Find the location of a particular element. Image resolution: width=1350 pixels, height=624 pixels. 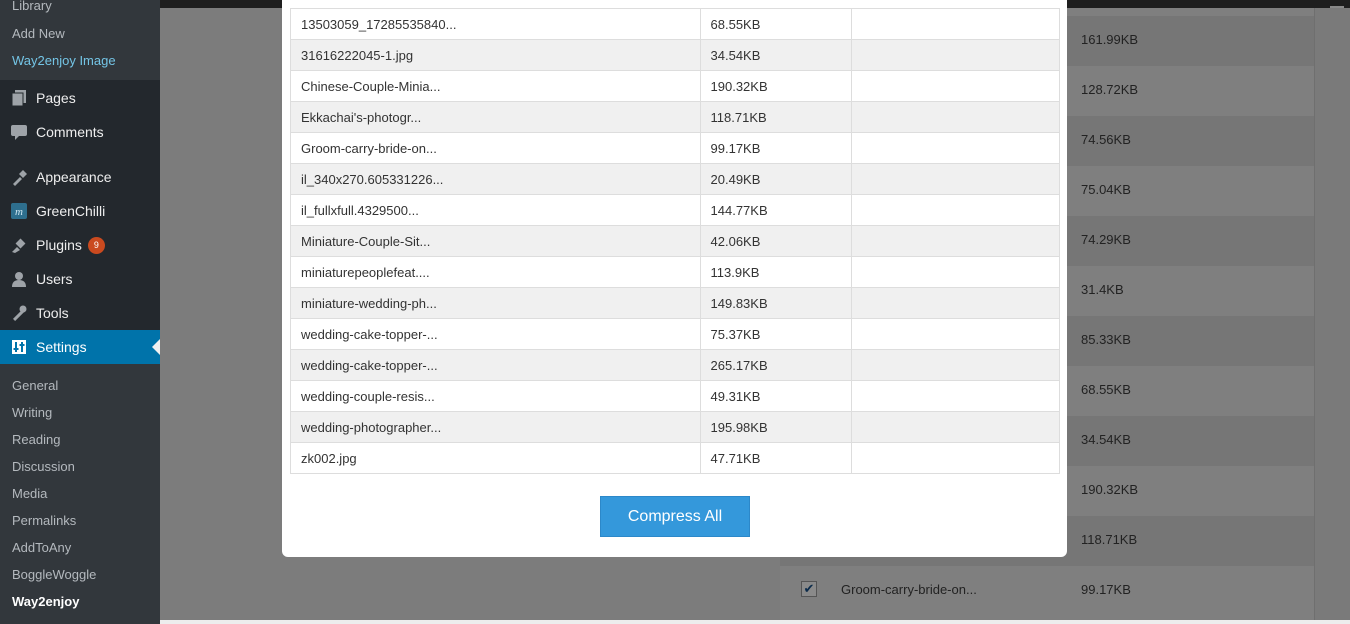

appearance-icon is located at coordinates (19, 177).